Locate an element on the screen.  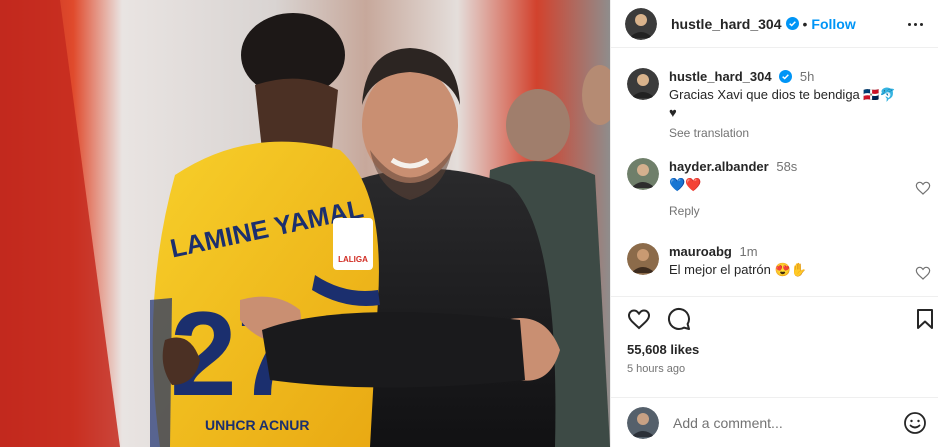
like-heart-icon is located at coordinates (639, 319).